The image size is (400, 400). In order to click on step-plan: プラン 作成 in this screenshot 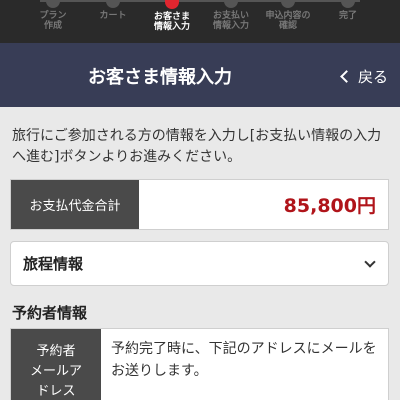, I will do `click(53, 15)`.